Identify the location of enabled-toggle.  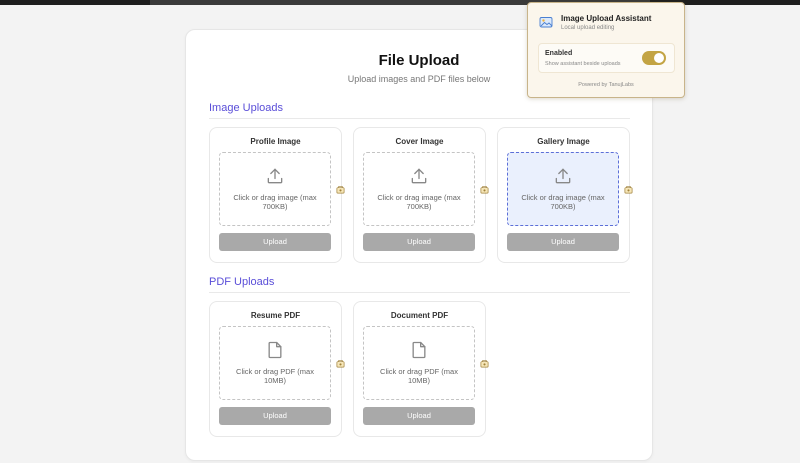
(654, 58).